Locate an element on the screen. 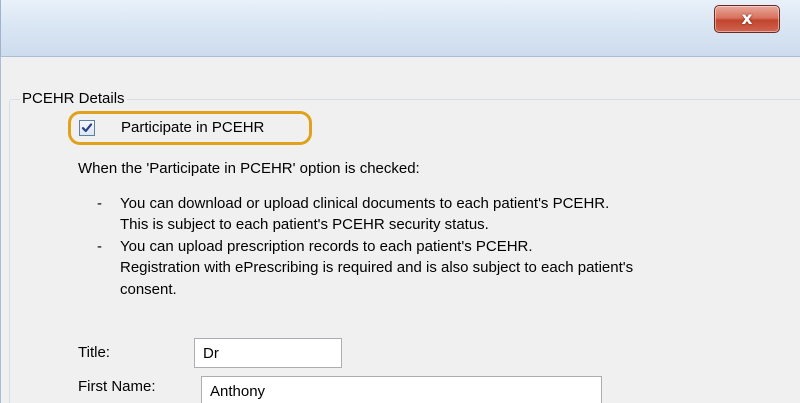 The width and height of the screenshot is (800, 403). participate-label: Participate in PCEHR is located at coordinates (192, 128).